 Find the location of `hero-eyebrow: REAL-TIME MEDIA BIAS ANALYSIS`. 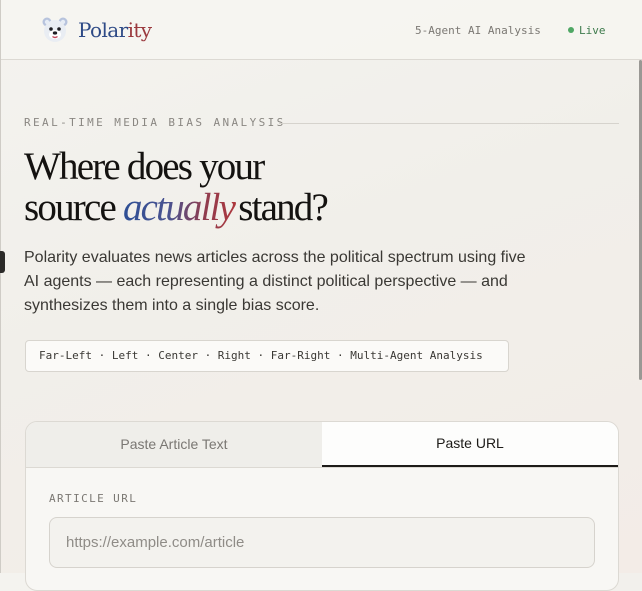

hero-eyebrow: REAL-TIME MEDIA BIAS ANALYSIS is located at coordinates (155, 122).